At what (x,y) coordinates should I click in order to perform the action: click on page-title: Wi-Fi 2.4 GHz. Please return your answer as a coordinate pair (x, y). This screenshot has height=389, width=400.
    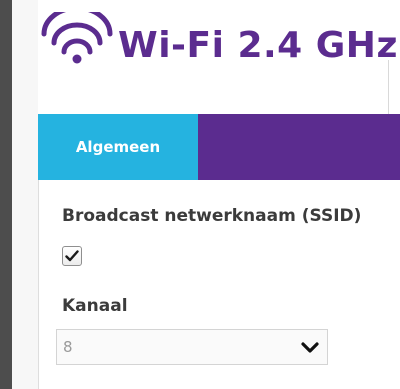
    Looking at the image, I should click on (258, 45).